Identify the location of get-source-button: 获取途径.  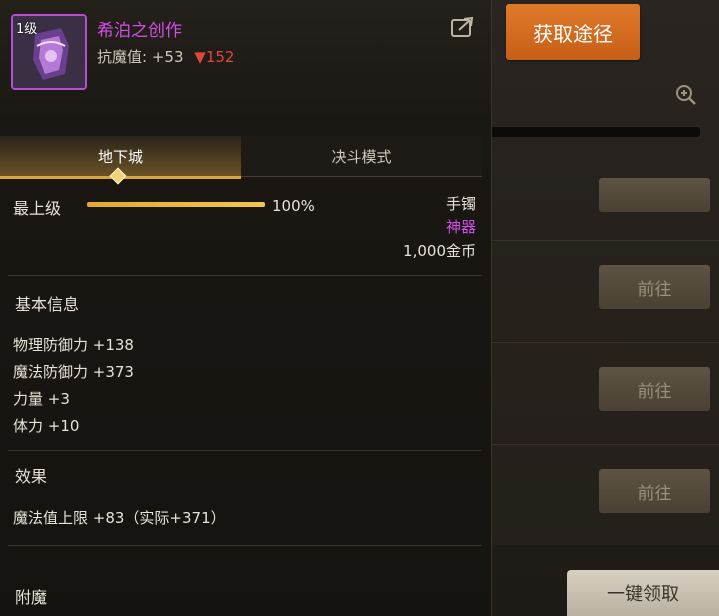
(573, 32).